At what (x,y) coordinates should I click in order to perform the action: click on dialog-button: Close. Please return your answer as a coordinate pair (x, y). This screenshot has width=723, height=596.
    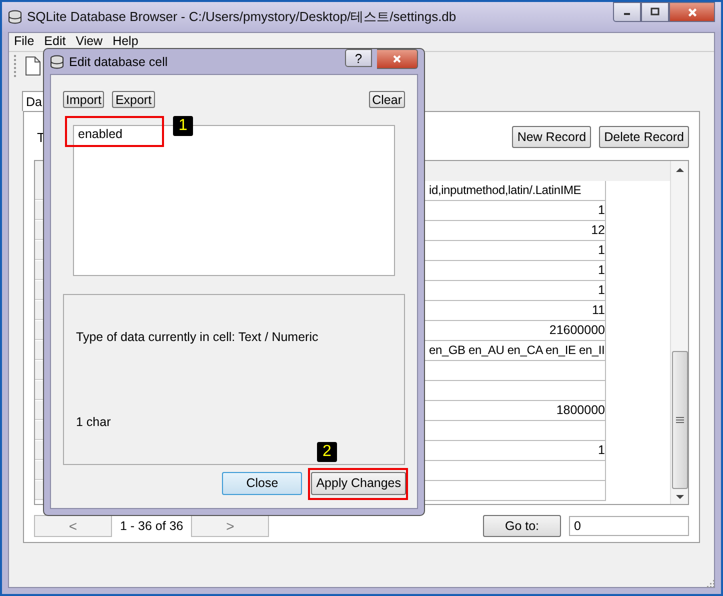
    Looking at the image, I should click on (262, 483).